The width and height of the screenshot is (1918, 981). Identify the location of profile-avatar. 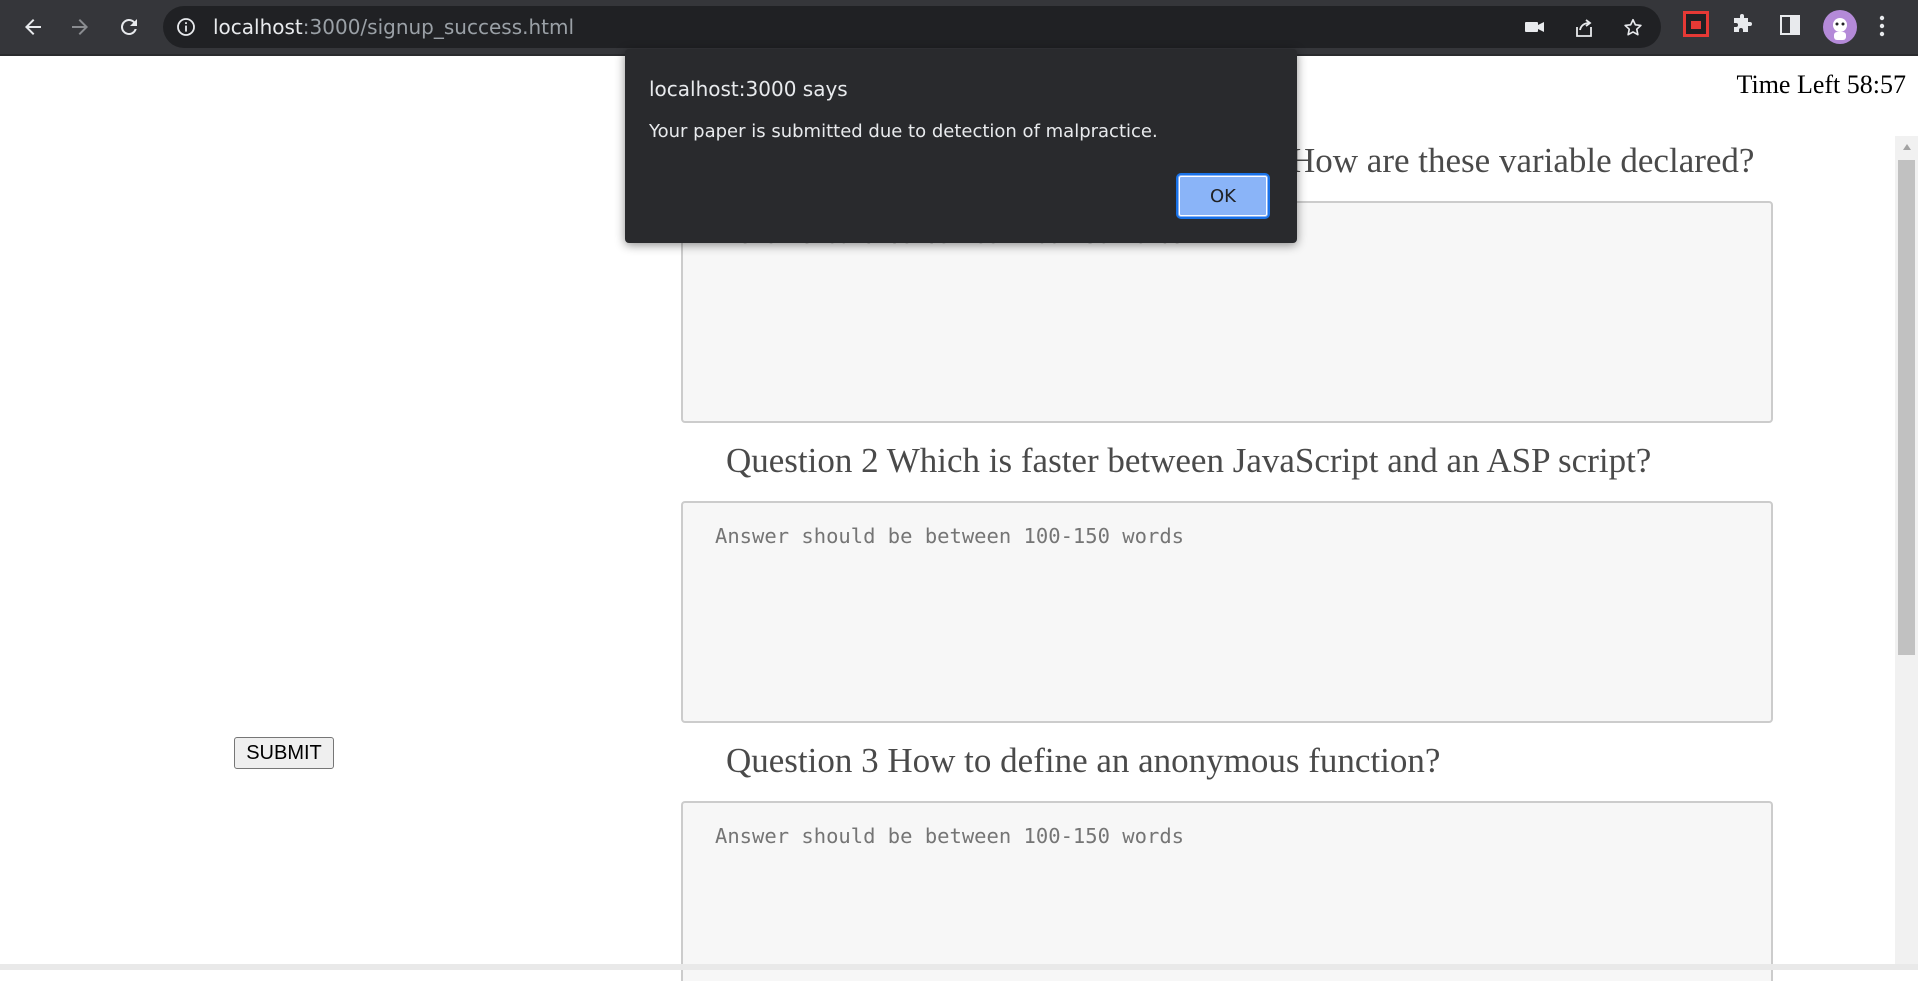
(1840, 27).